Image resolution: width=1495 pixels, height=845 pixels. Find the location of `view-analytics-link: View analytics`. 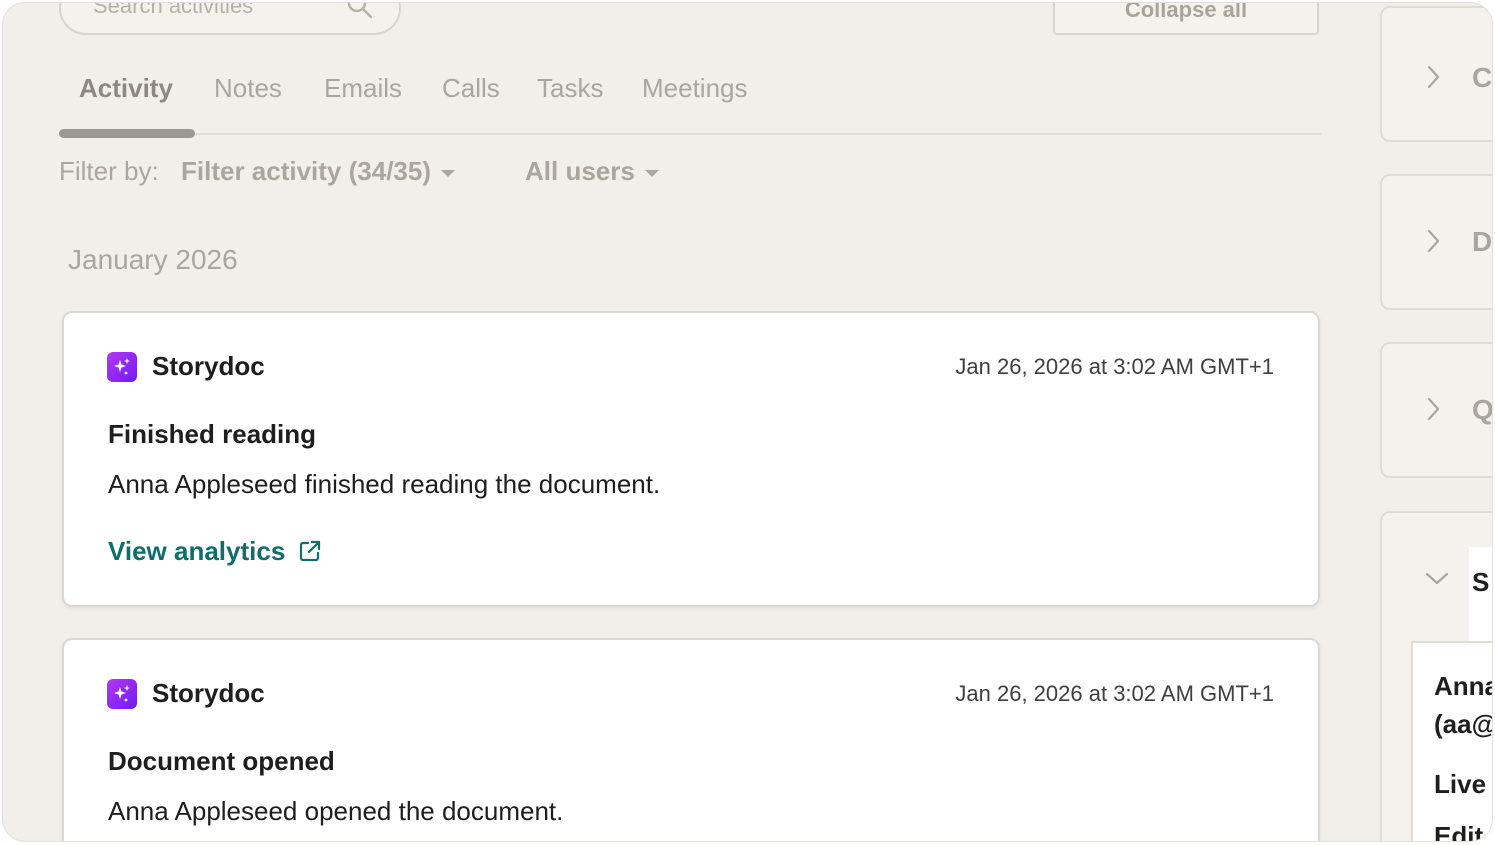

view-analytics-link: View analytics is located at coordinates (215, 551).